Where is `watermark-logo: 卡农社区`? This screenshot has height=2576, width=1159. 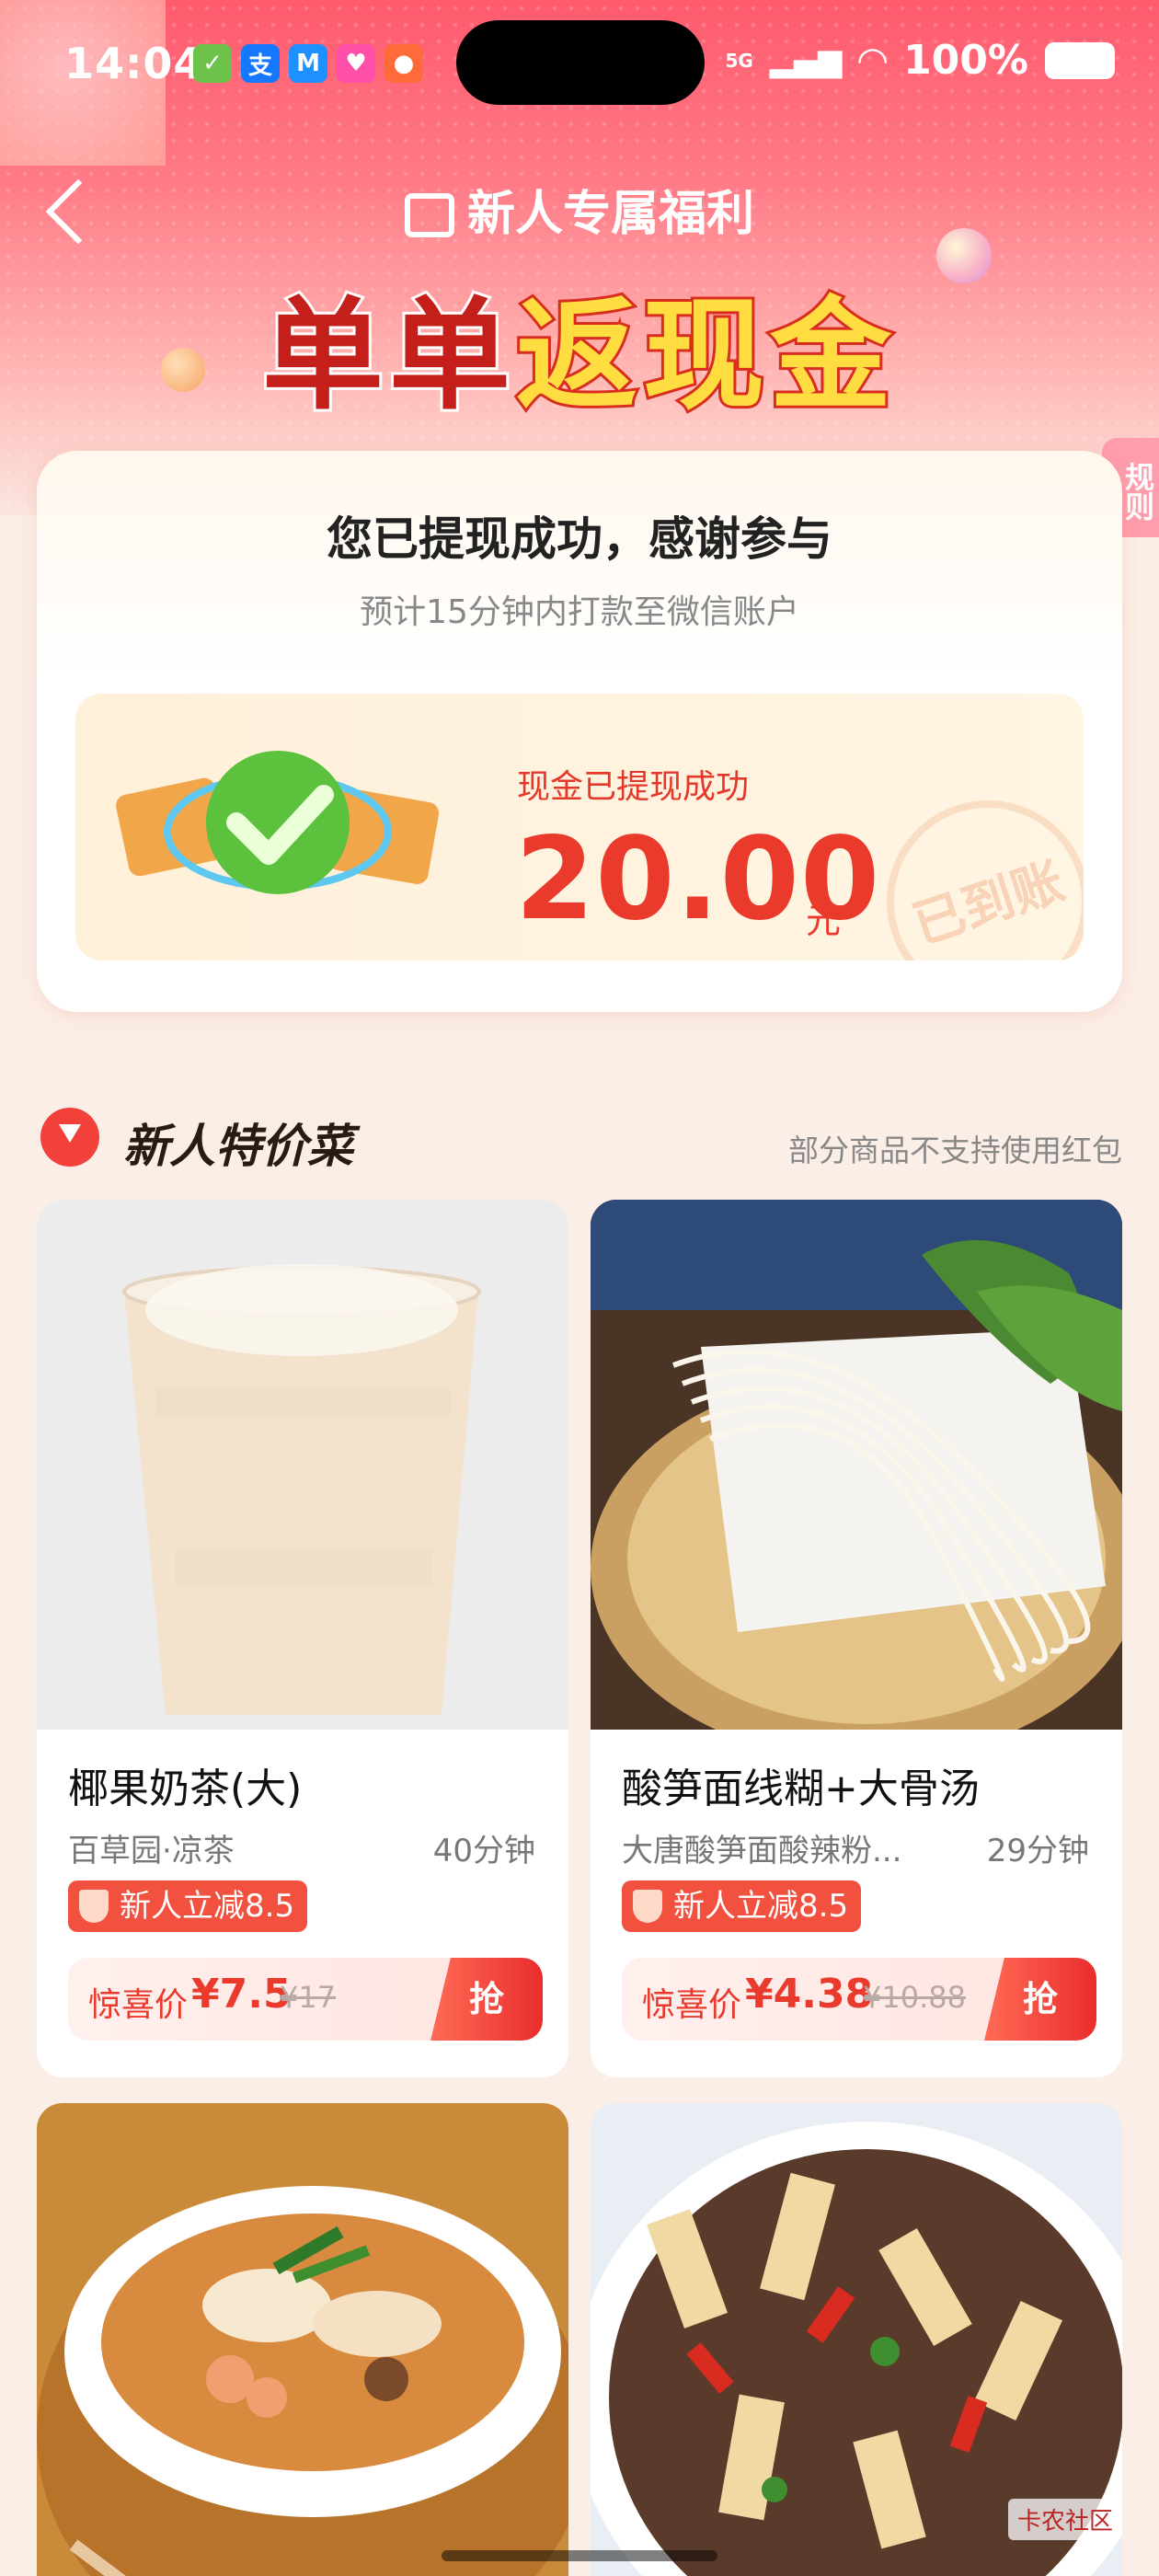
watermark-logo: 卡农社区 is located at coordinates (1064, 2519).